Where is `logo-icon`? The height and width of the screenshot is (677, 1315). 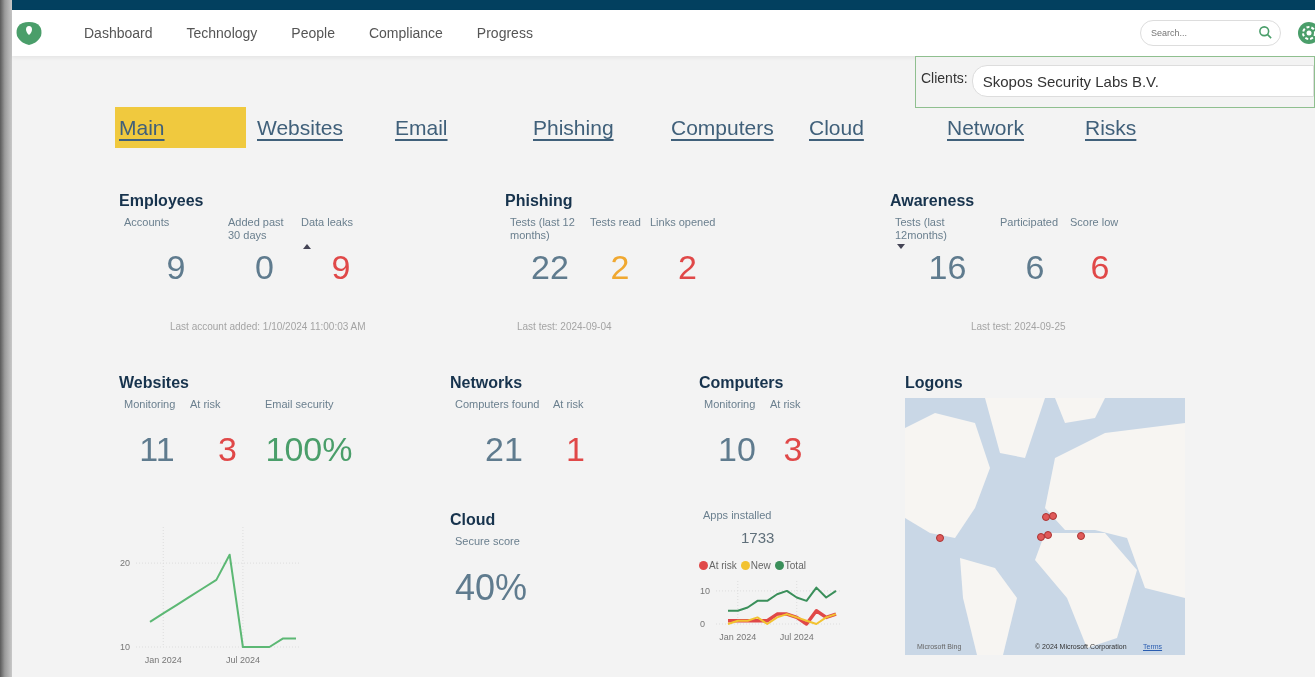 logo-icon is located at coordinates (29, 33).